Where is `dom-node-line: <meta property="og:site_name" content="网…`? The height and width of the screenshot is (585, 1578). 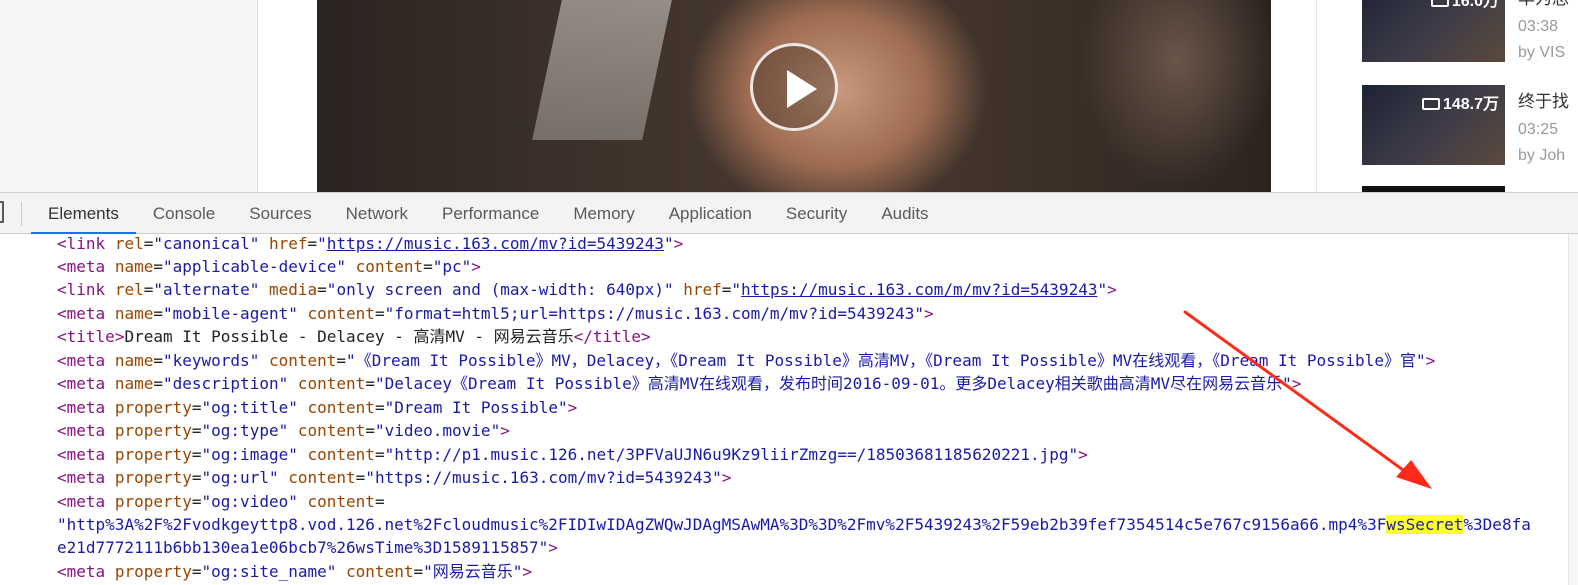
dom-node-line: <meta property="og:site_name" content="网… is located at coordinates (294, 572).